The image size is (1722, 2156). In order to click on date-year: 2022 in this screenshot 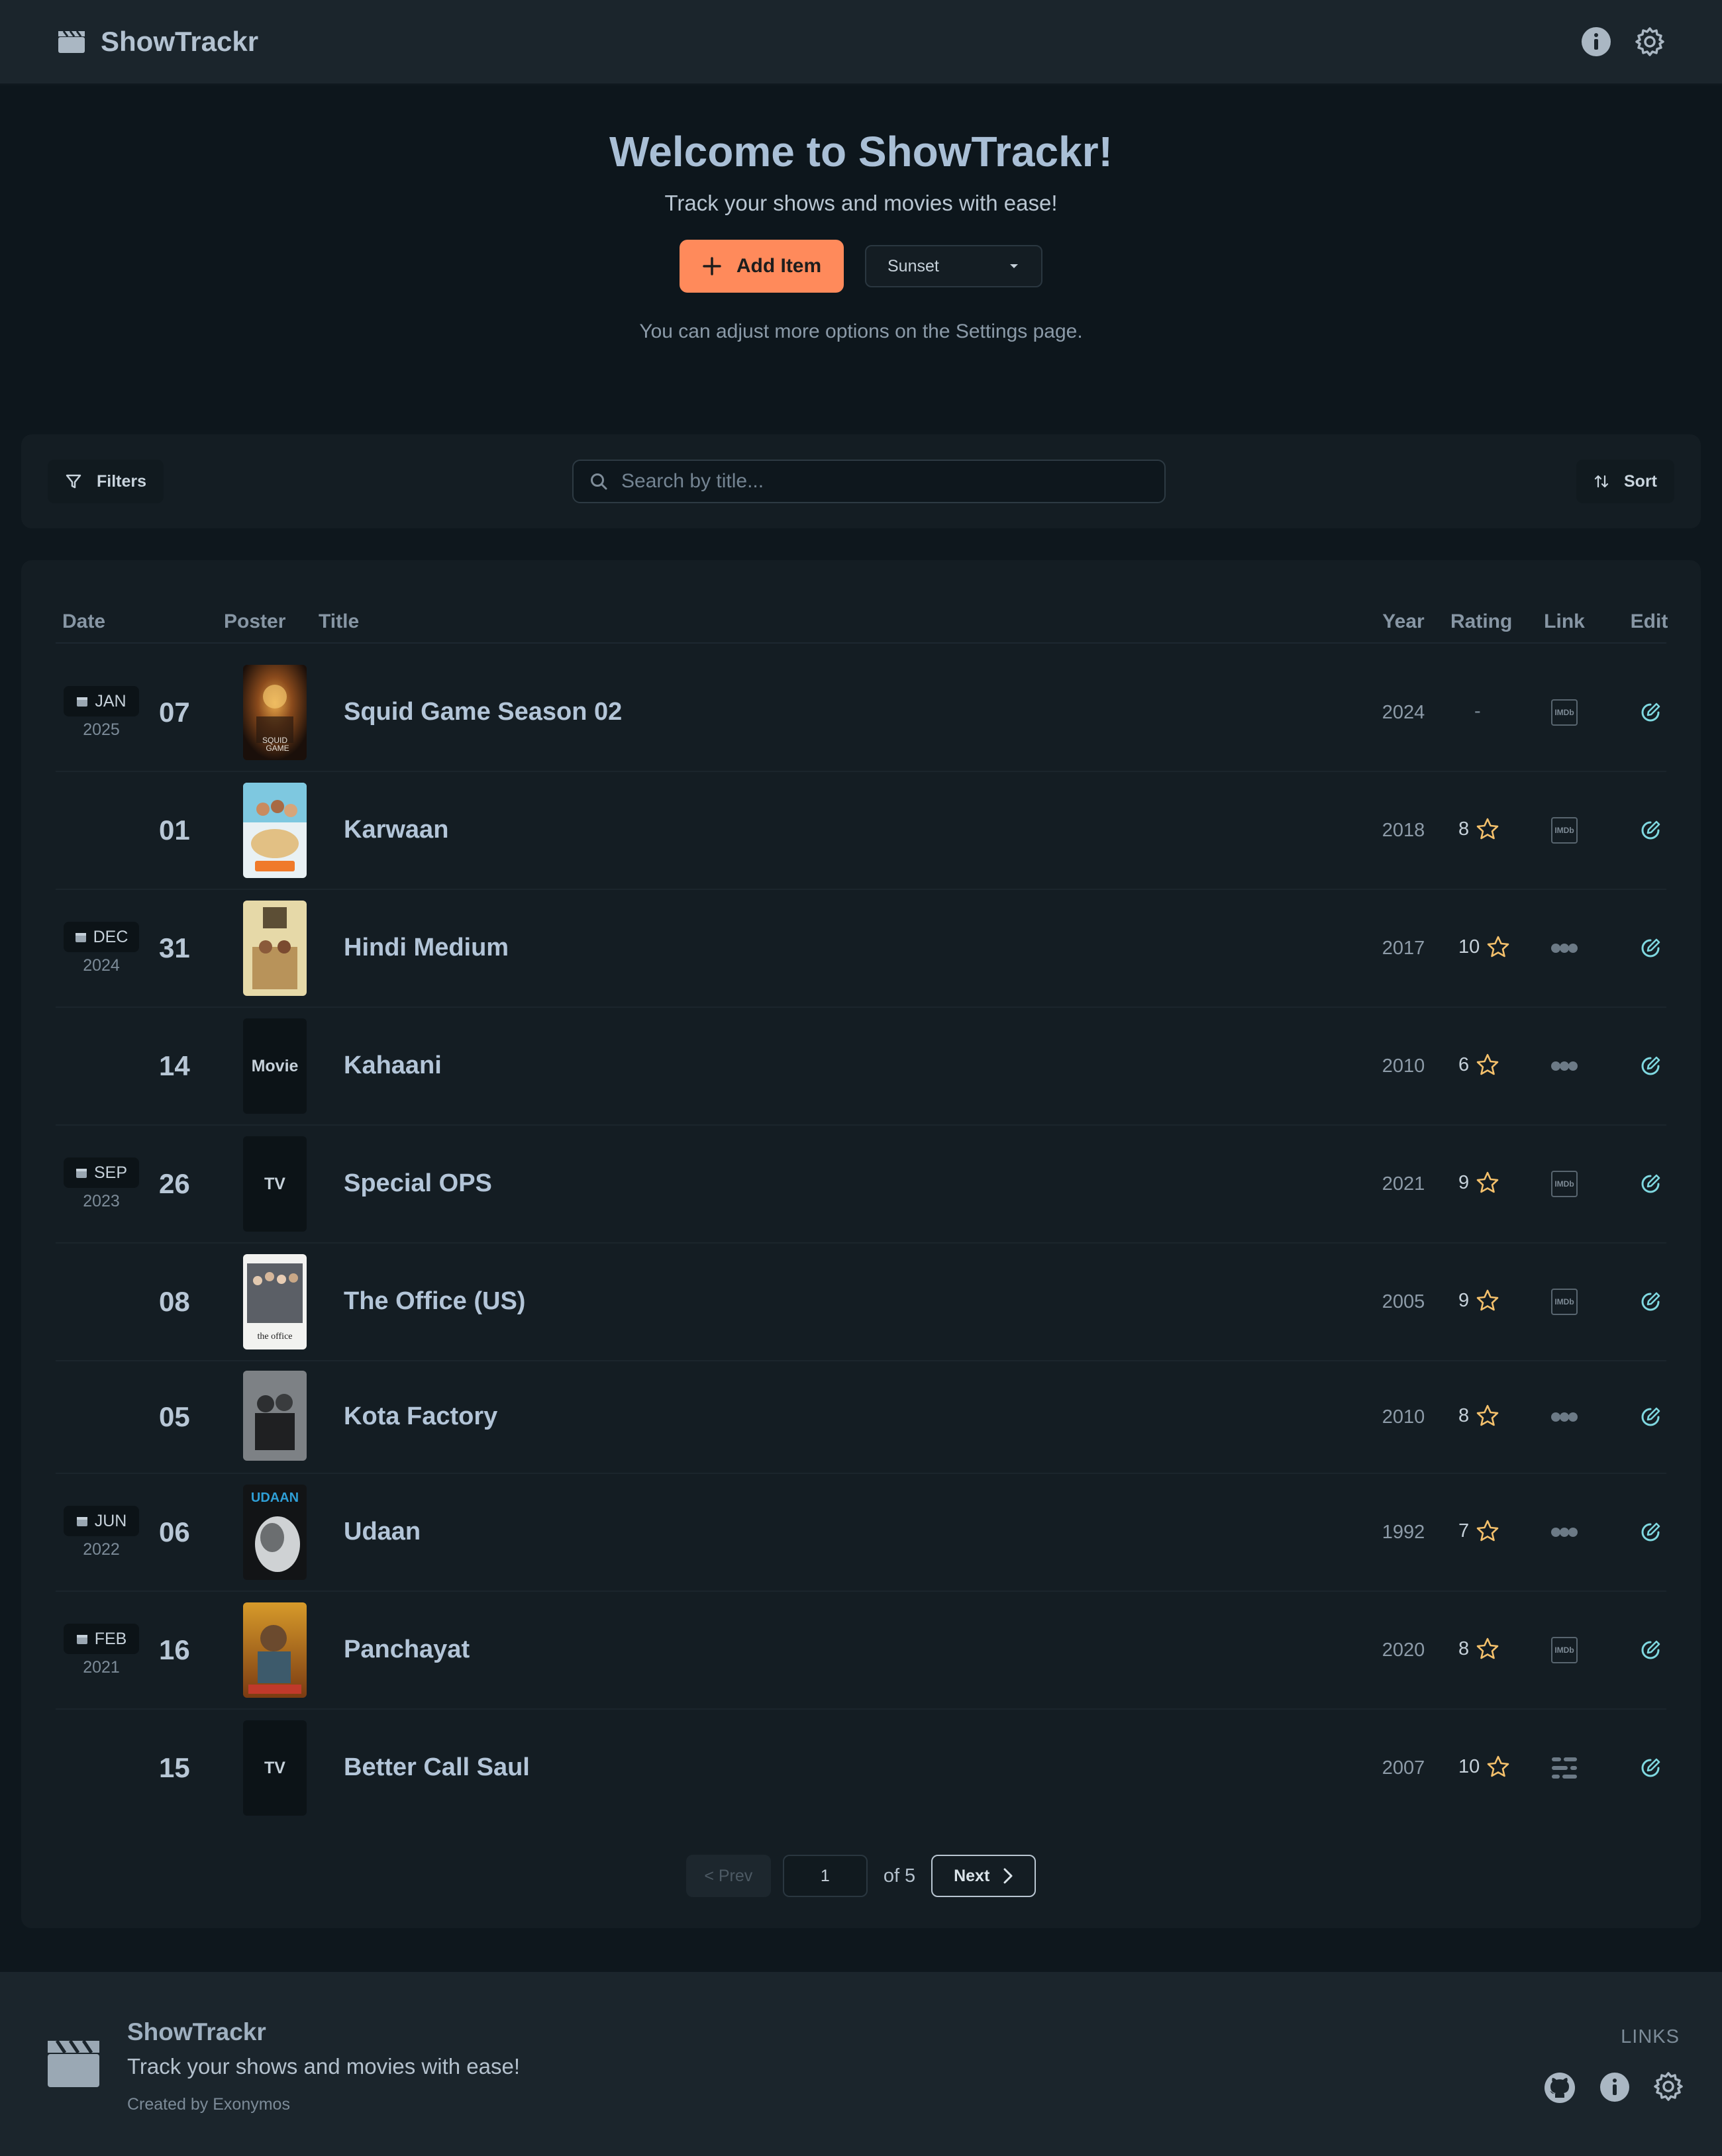, I will do `click(101, 1549)`.